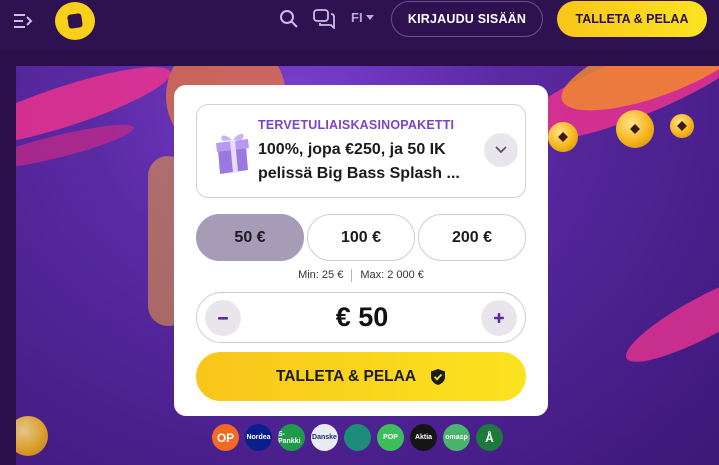 The height and width of the screenshot is (465, 719). I want to click on top-header: FI KIRJAUDU SISÄÄN TALLETA & PELAA, so click(359, 25).